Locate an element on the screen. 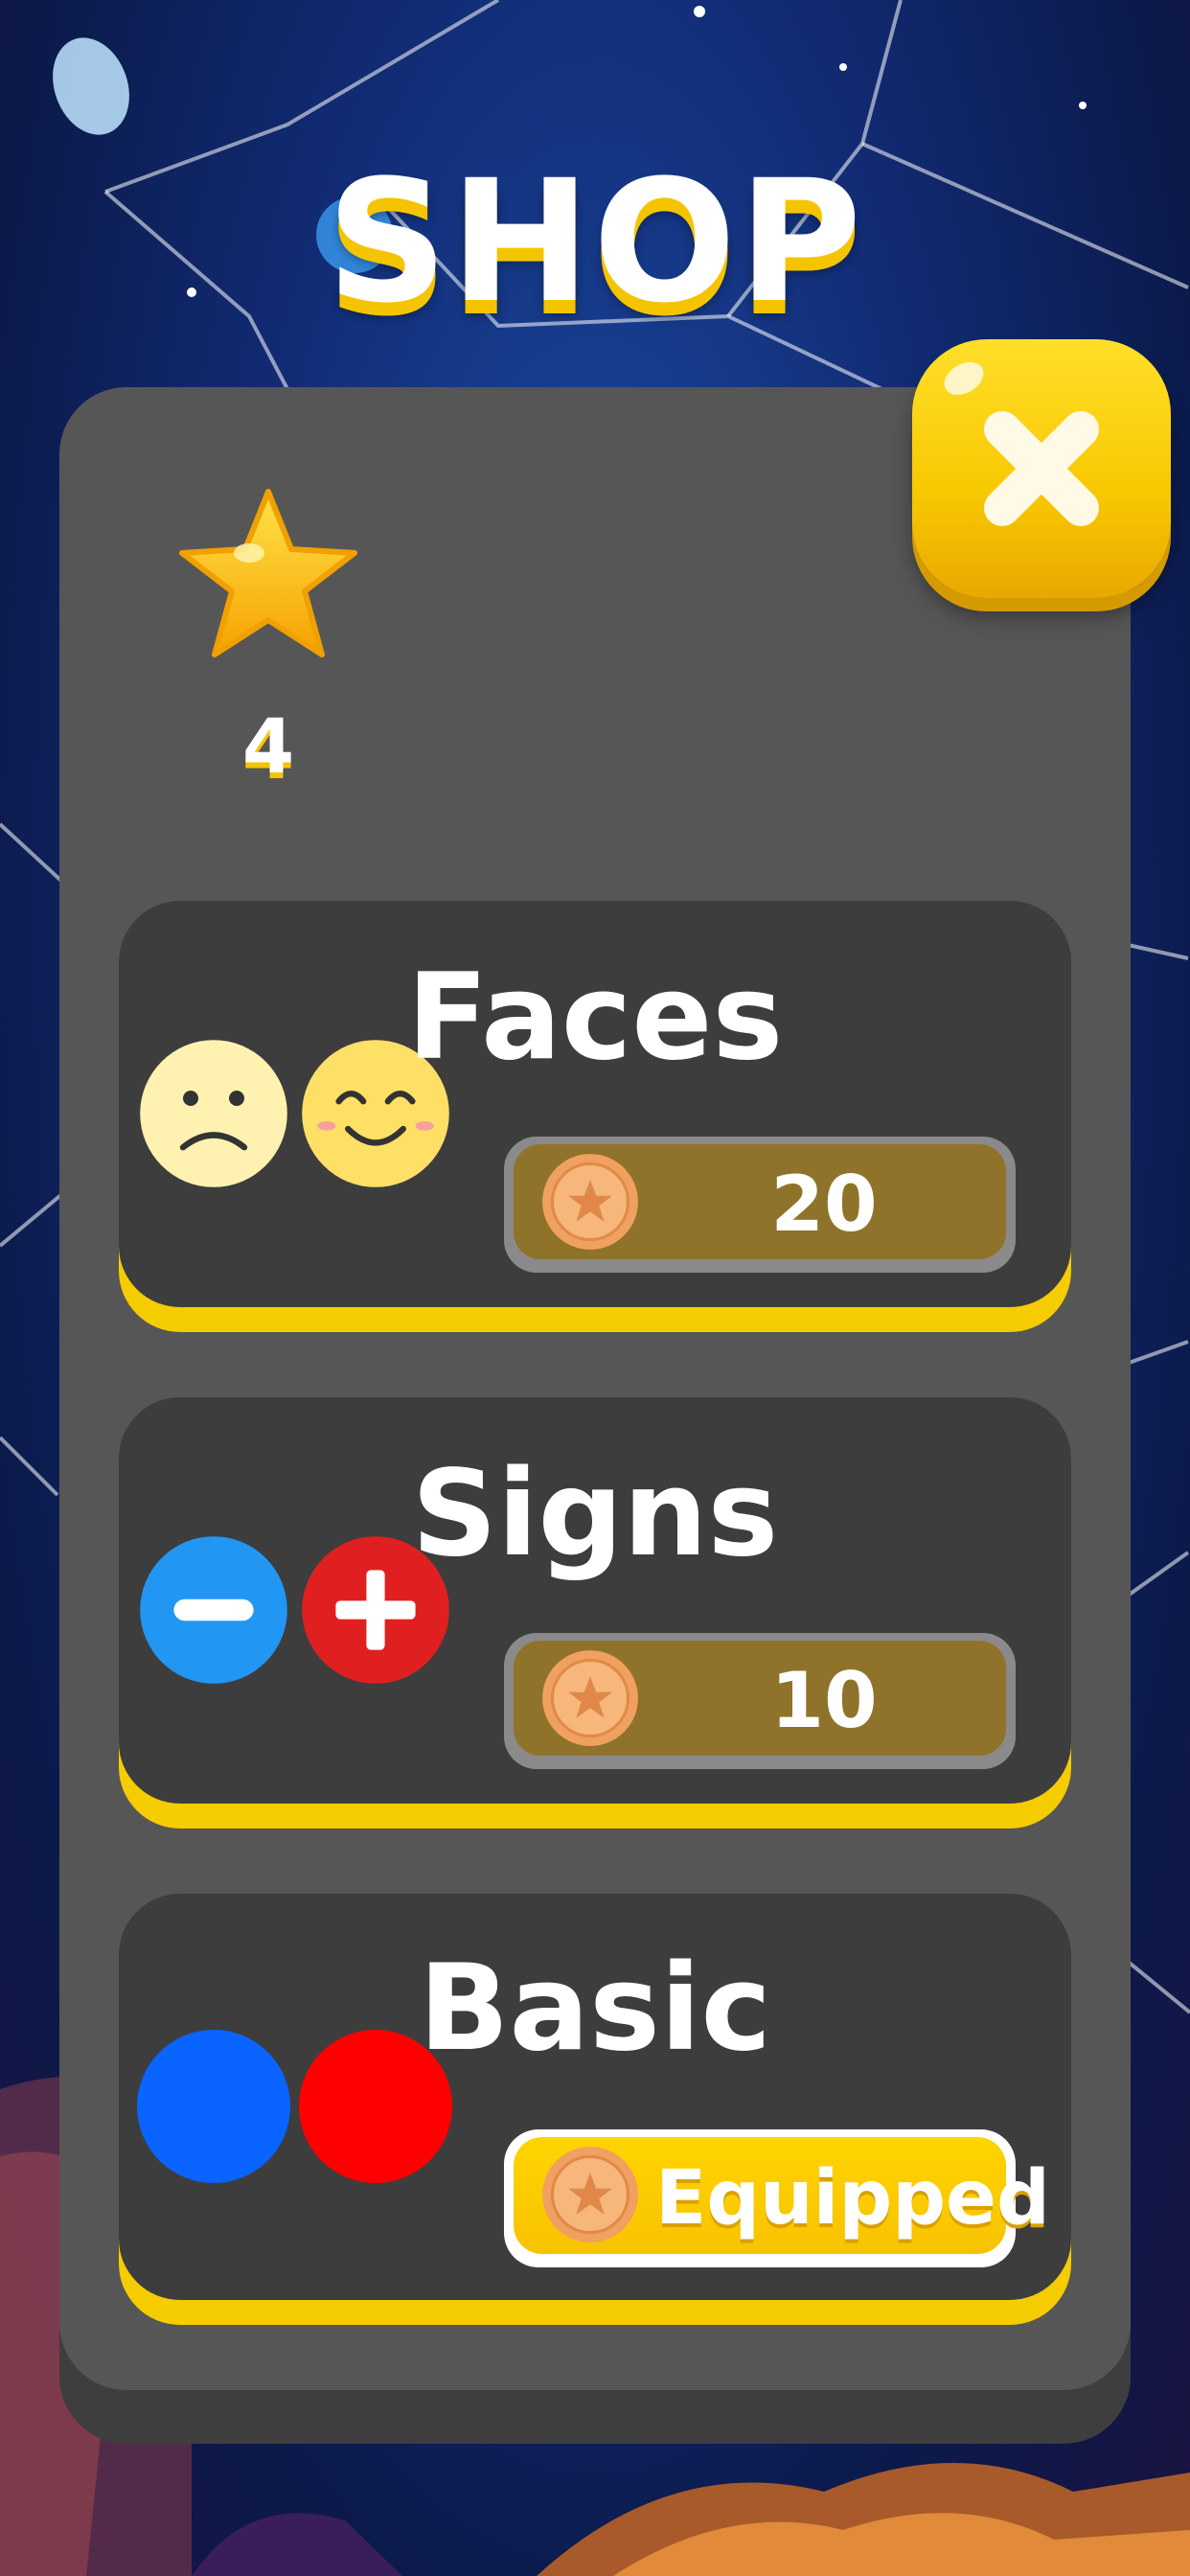 The image size is (1190, 2576). close-button is located at coordinates (1041, 468).